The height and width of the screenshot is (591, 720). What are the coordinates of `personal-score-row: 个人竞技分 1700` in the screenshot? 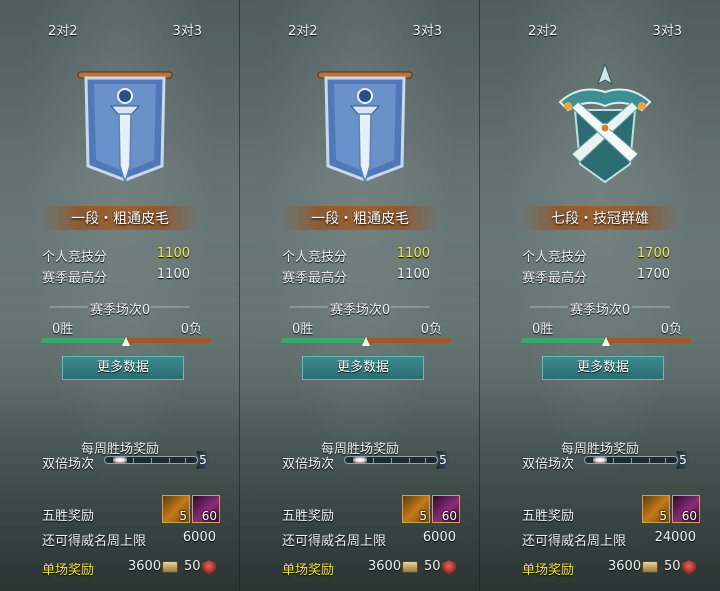 It's located at (602, 255).